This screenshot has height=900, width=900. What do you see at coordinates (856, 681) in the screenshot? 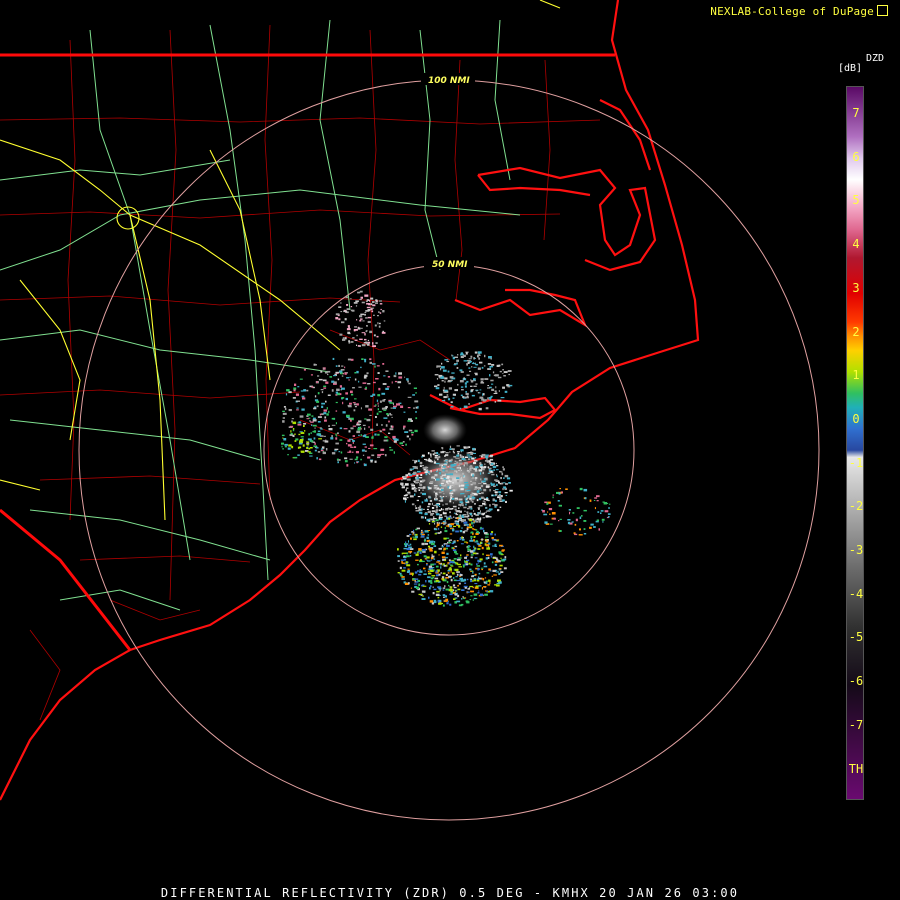
I see `colorbar-tick: -6` at bounding box center [856, 681].